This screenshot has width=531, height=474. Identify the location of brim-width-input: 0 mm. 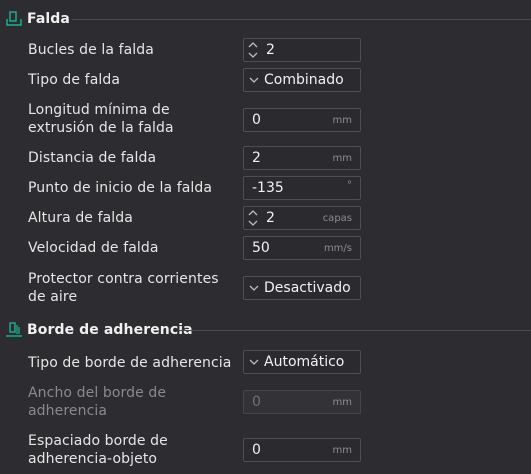
(302, 402).